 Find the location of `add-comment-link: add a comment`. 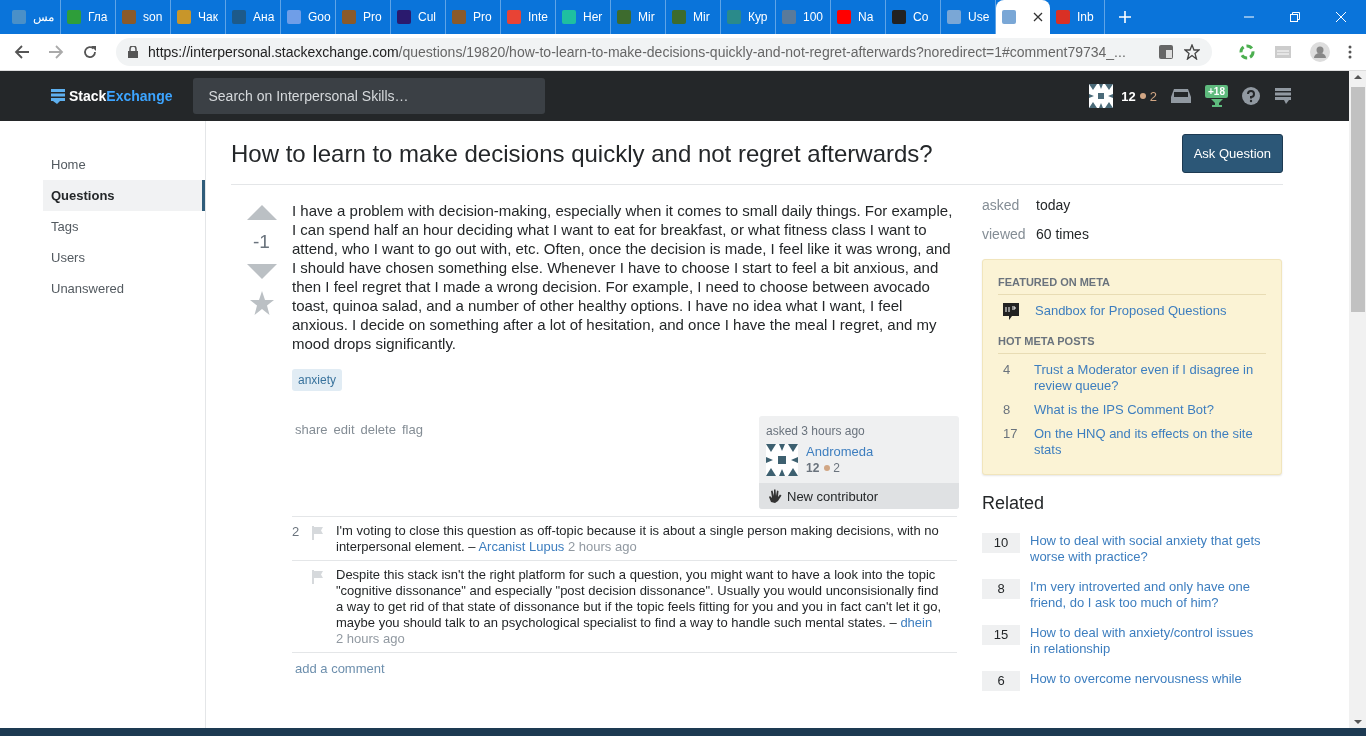

add-comment-link: add a comment is located at coordinates (340, 668).